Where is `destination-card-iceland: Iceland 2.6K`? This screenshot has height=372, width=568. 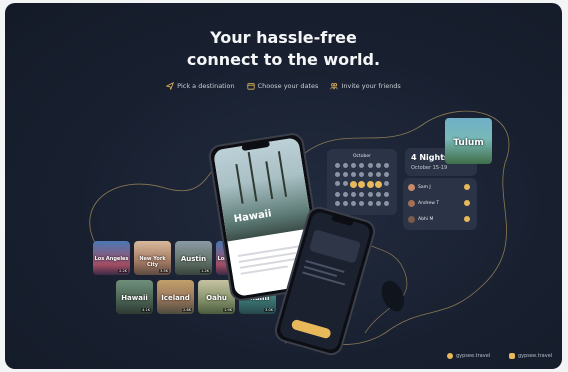 destination-card-iceland: Iceland 2.6K is located at coordinates (175, 297).